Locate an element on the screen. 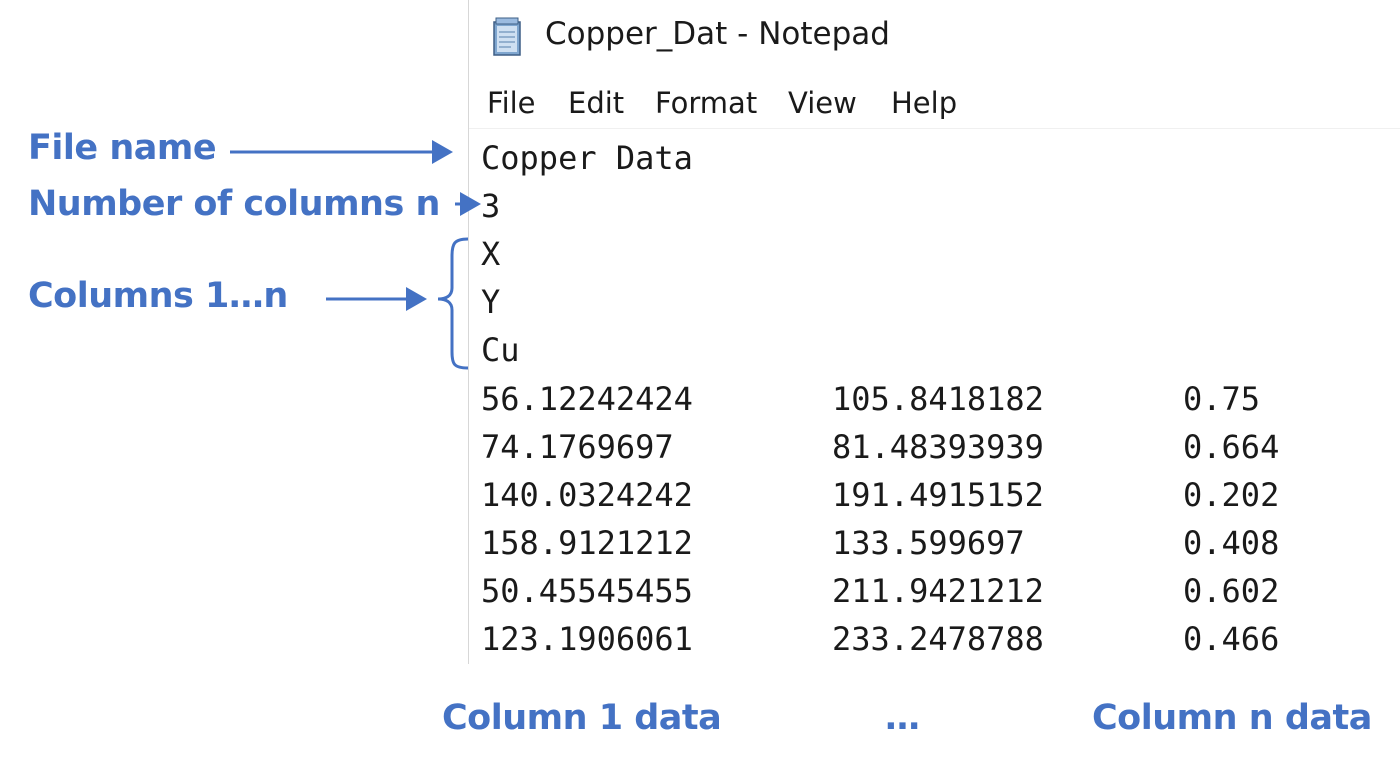 The height and width of the screenshot is (774, 1400). menu-help: Help is located at coordinates (924, 103).